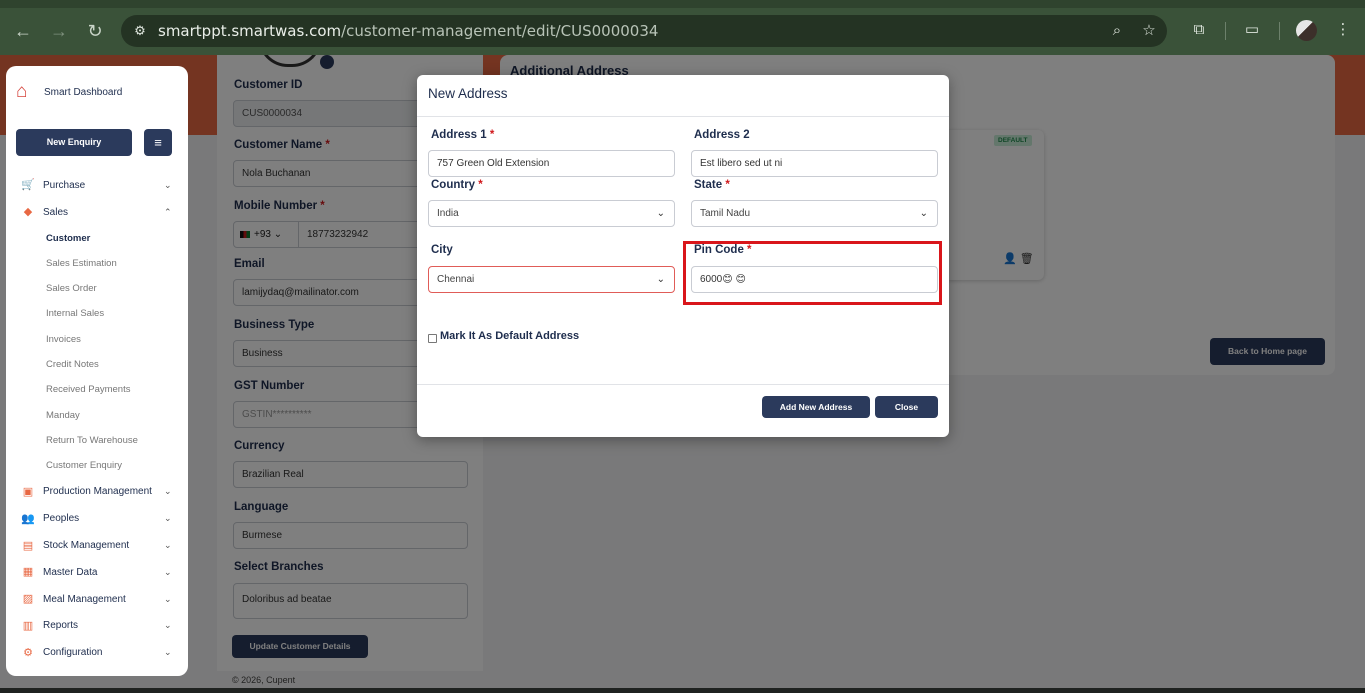  Describe the element at coordinates (509, 336) in the screenshot. I see `default-address-label: Mark It As Default Address` at that location.